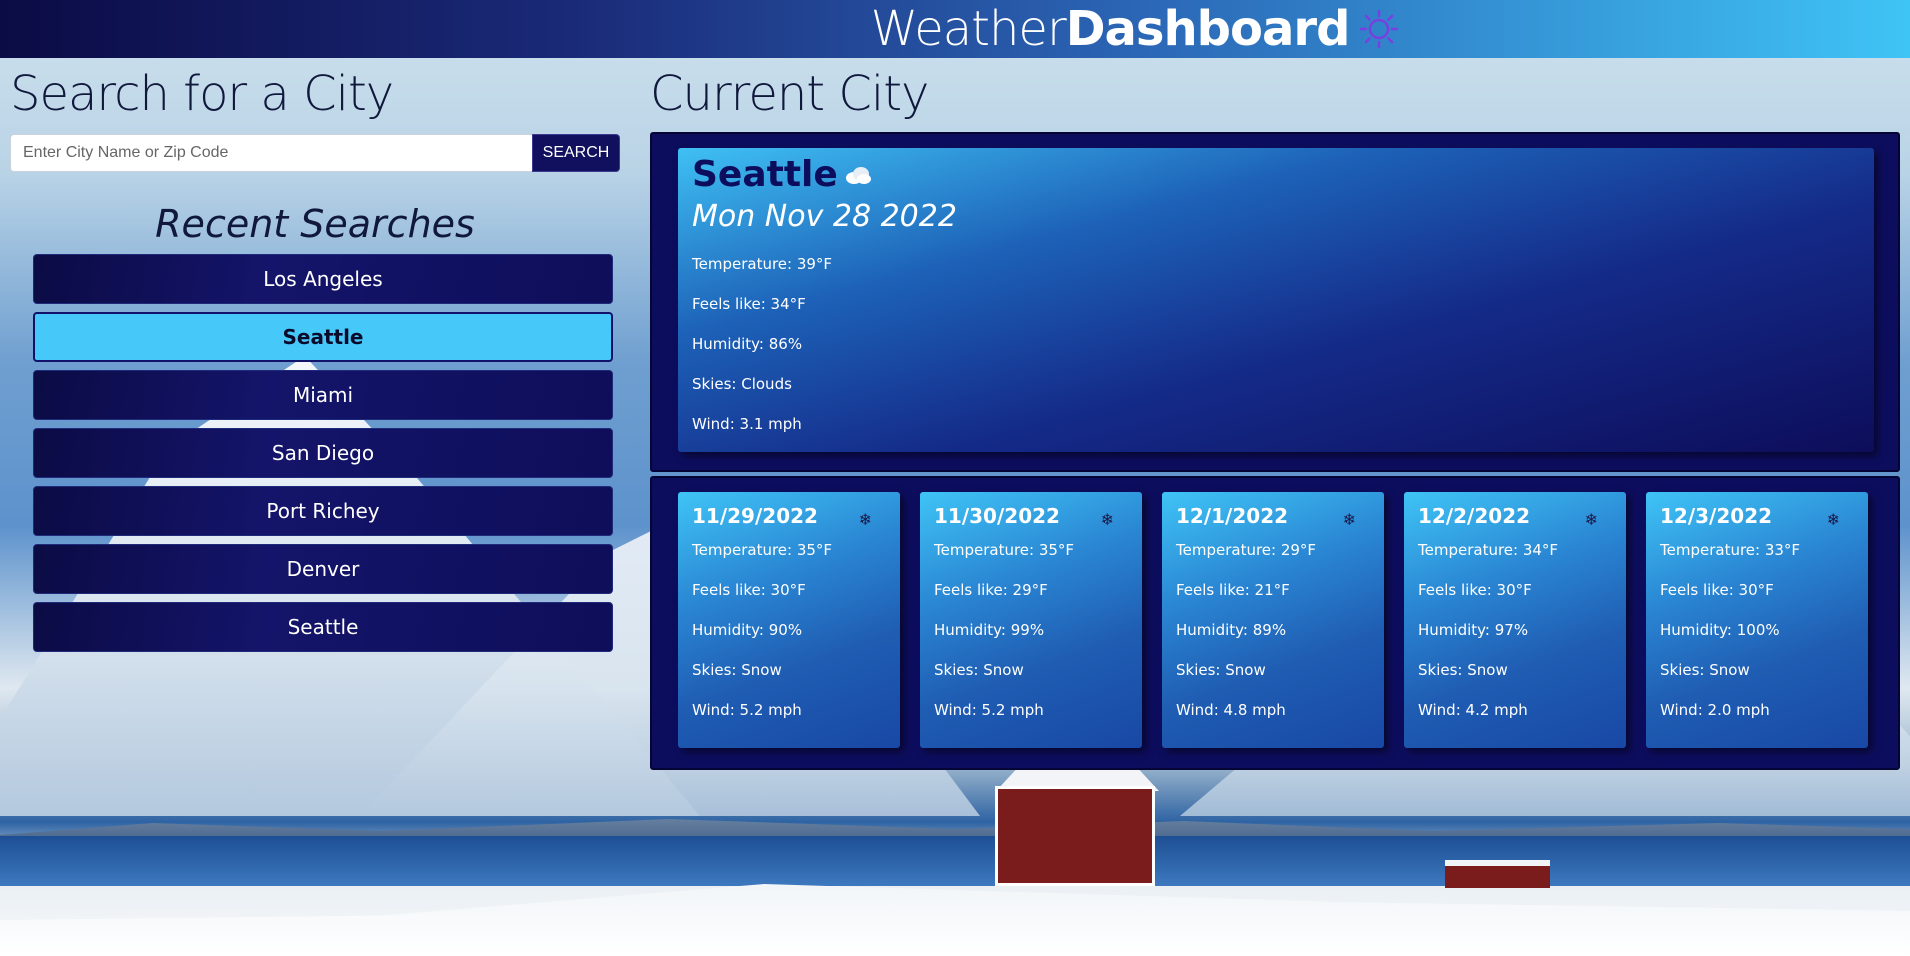 The height and width of the screenshot is (956, 1910). What do you see at coordinates (765, 174) in the screenshot?
I see `city-name: Seattle` at bounding box center [765, 174].